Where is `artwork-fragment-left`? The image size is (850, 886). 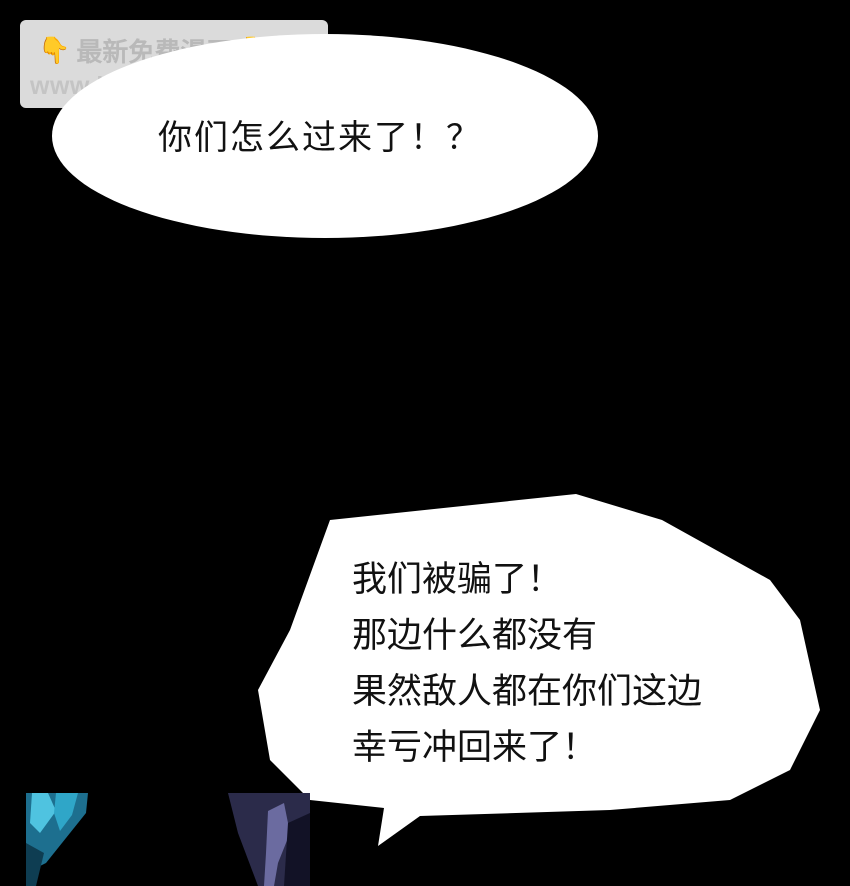 artwork-fragment-left is located at coordinates (57, 839).